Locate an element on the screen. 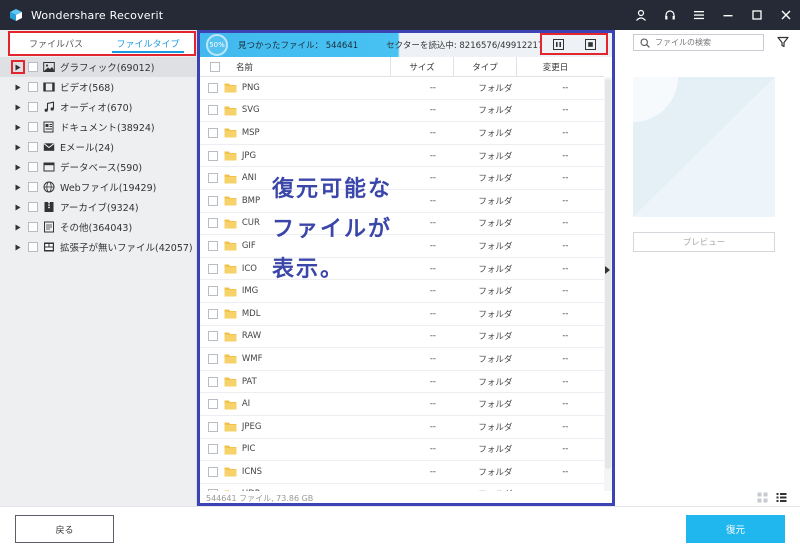 This screenshot has width=800, height=551. table-row: HDR --フォルダ-- is located at coordinates (402, 487).